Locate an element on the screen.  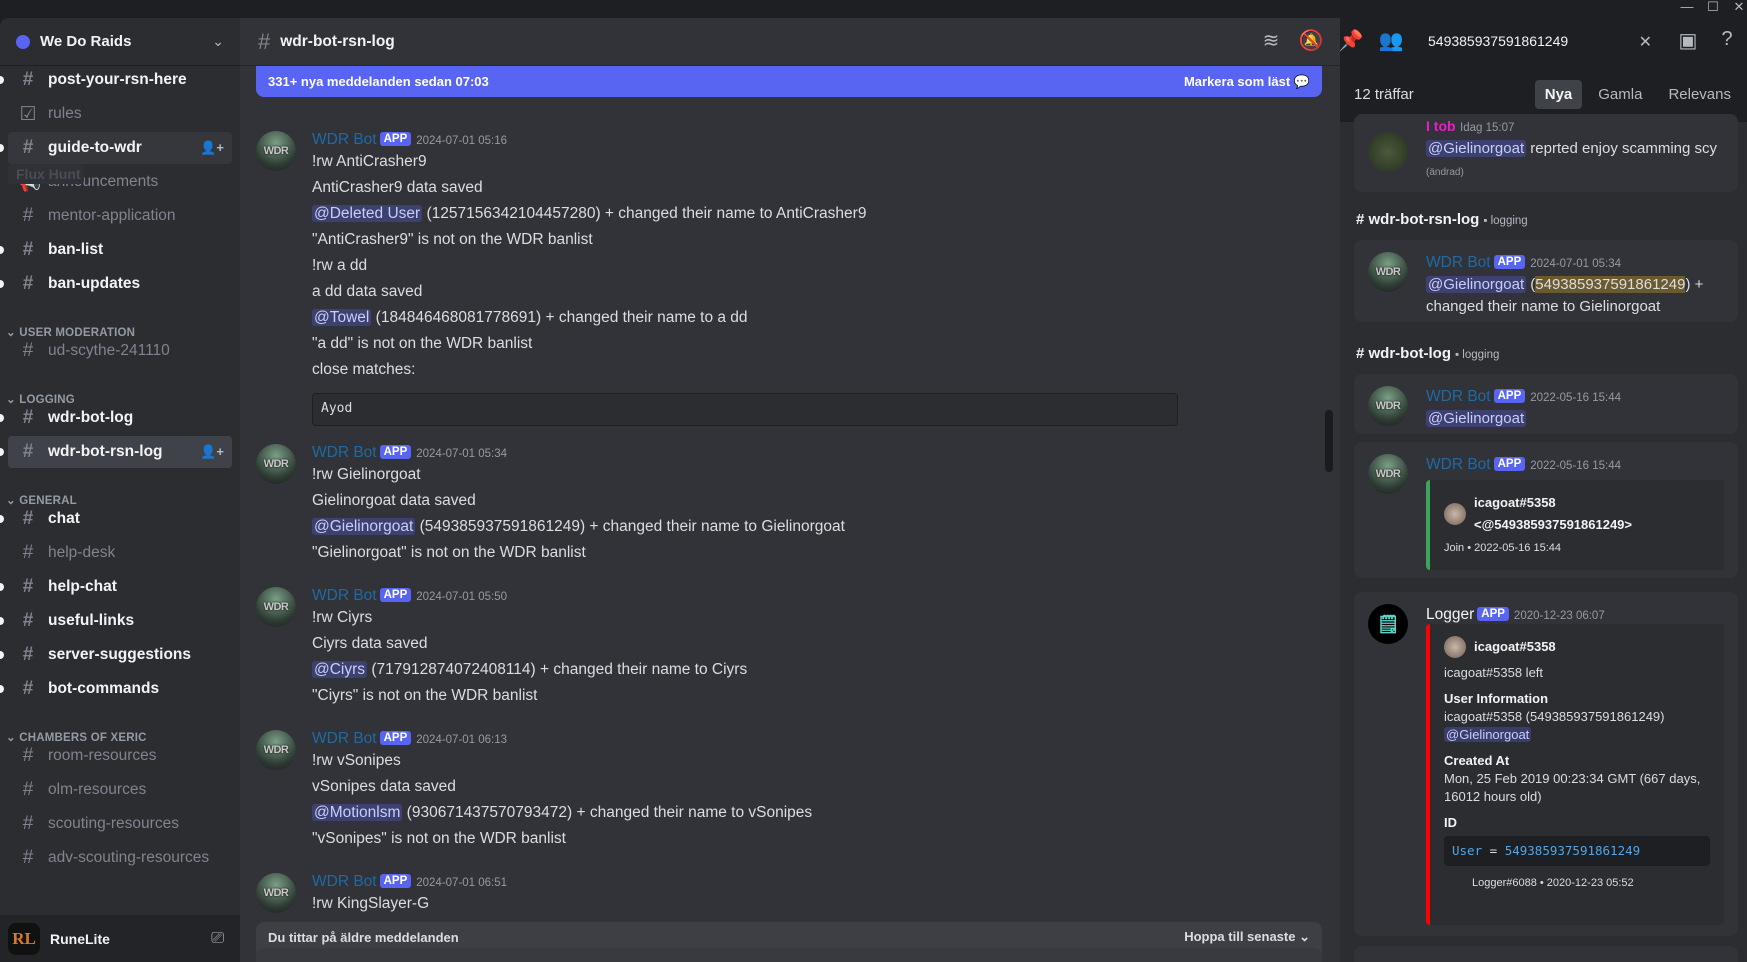
clear-search-icon: ✕ is located at coordinates (1645, 42).